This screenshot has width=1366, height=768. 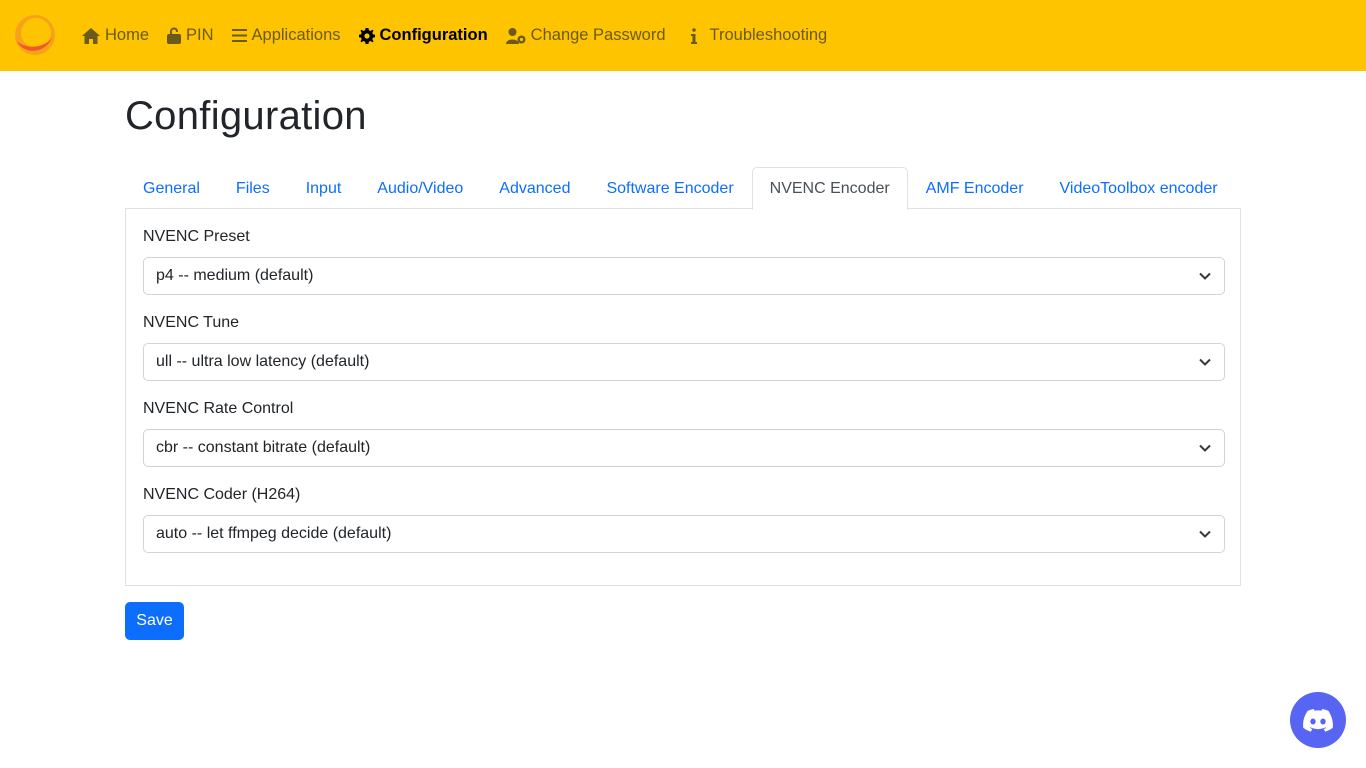 I want to click on save-button: Save, so click(x=154, y=621).